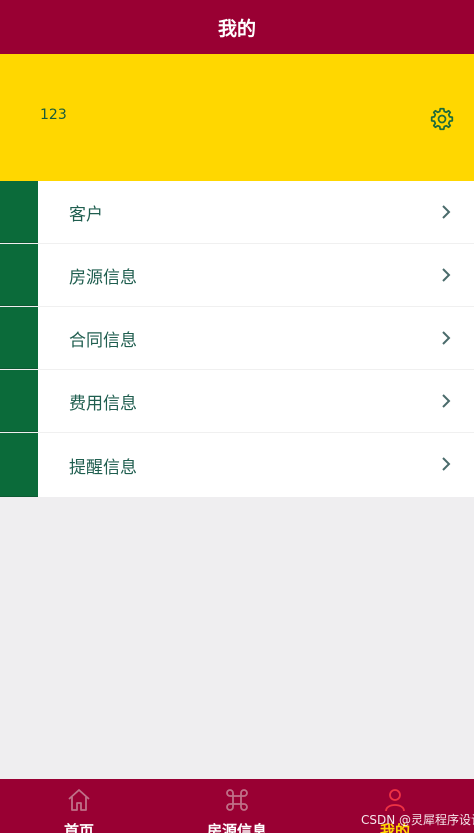 The image size is (474, 833). I want to click on gear-icon, so click(442, 119).